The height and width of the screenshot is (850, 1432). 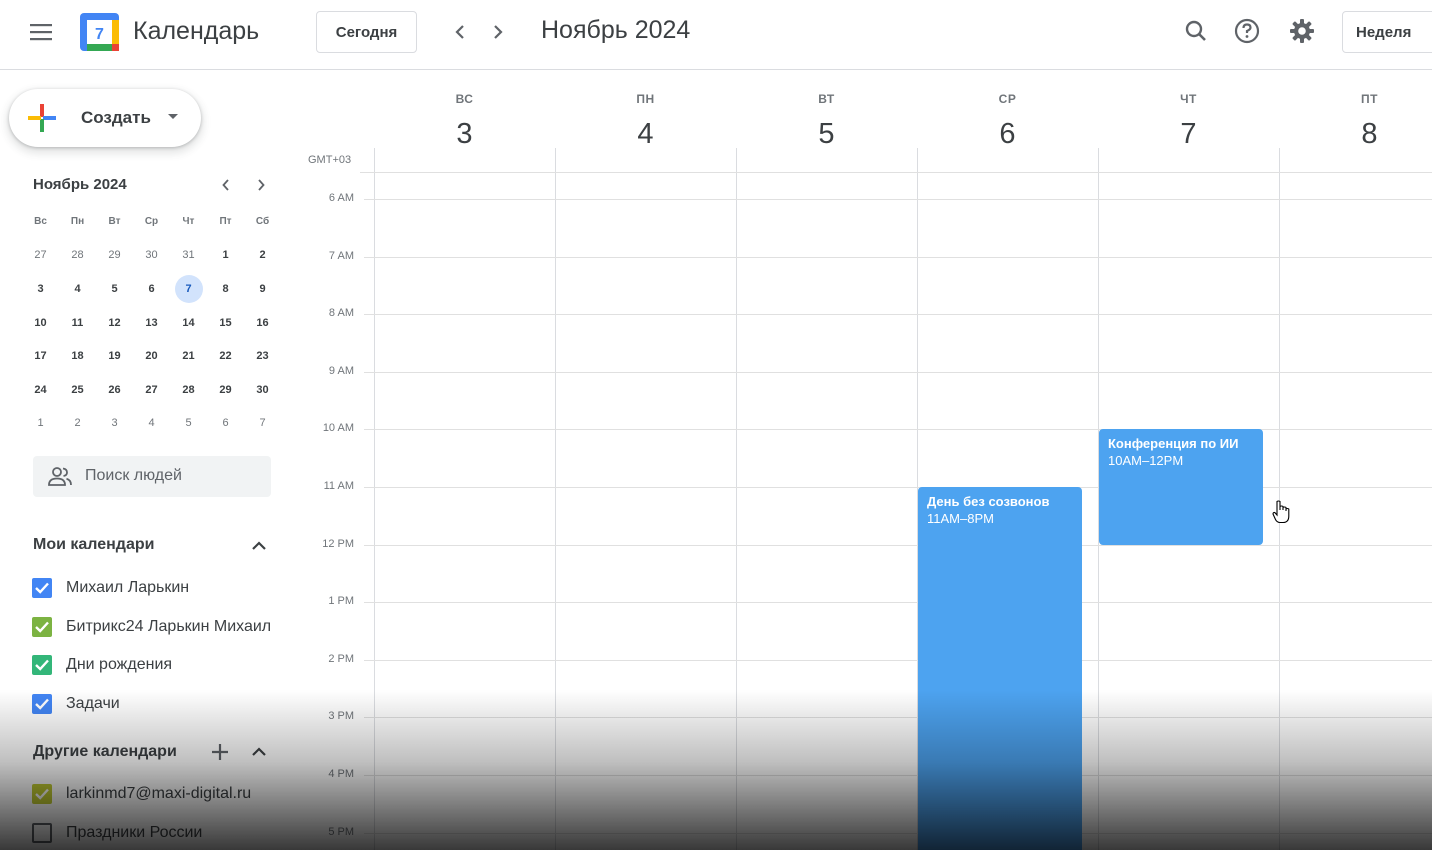 I want to click on mini-day: 25, so click(x=77, y=390).